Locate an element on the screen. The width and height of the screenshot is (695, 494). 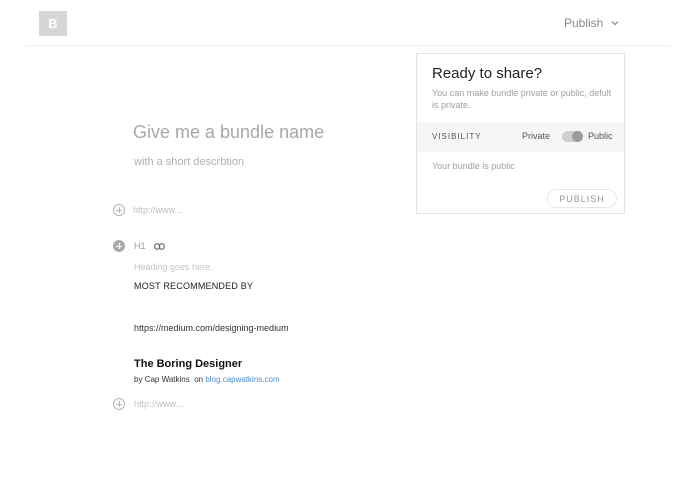
chevron-down-icon is located at coordinates (615, 23).